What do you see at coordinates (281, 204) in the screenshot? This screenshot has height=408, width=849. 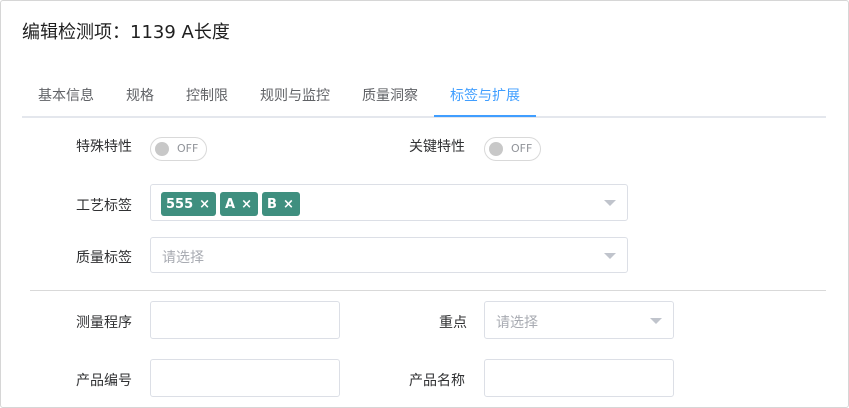 I see `tag-b: B ×` at bounding box center [281, 204].